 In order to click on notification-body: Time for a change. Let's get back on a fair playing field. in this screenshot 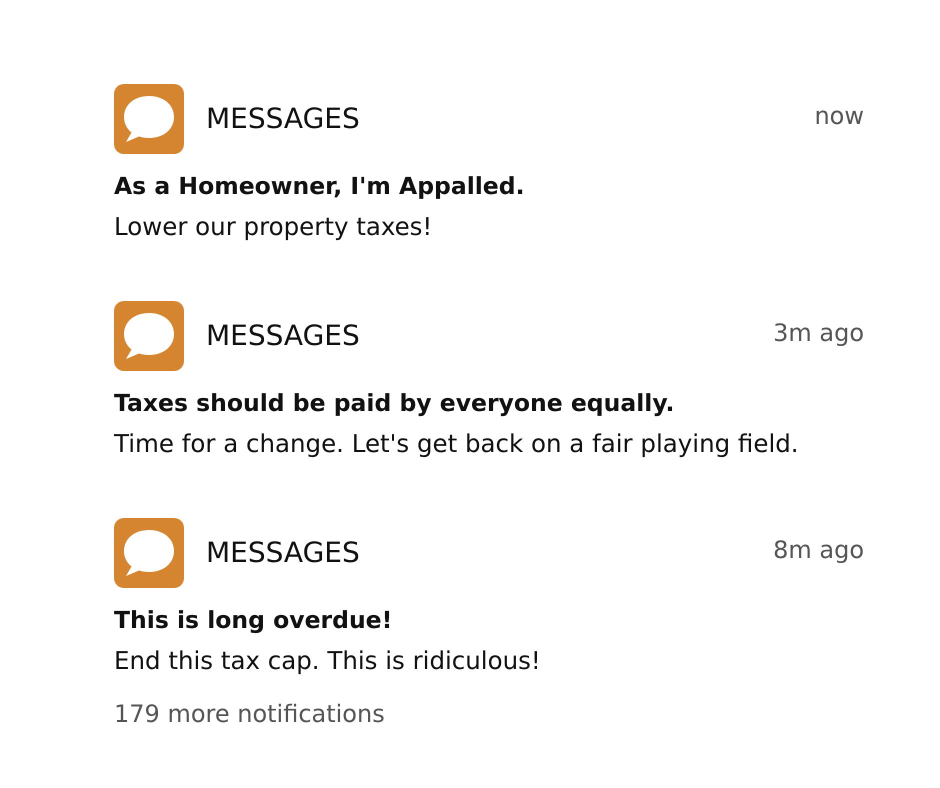, I will do `click(456, 444)`.